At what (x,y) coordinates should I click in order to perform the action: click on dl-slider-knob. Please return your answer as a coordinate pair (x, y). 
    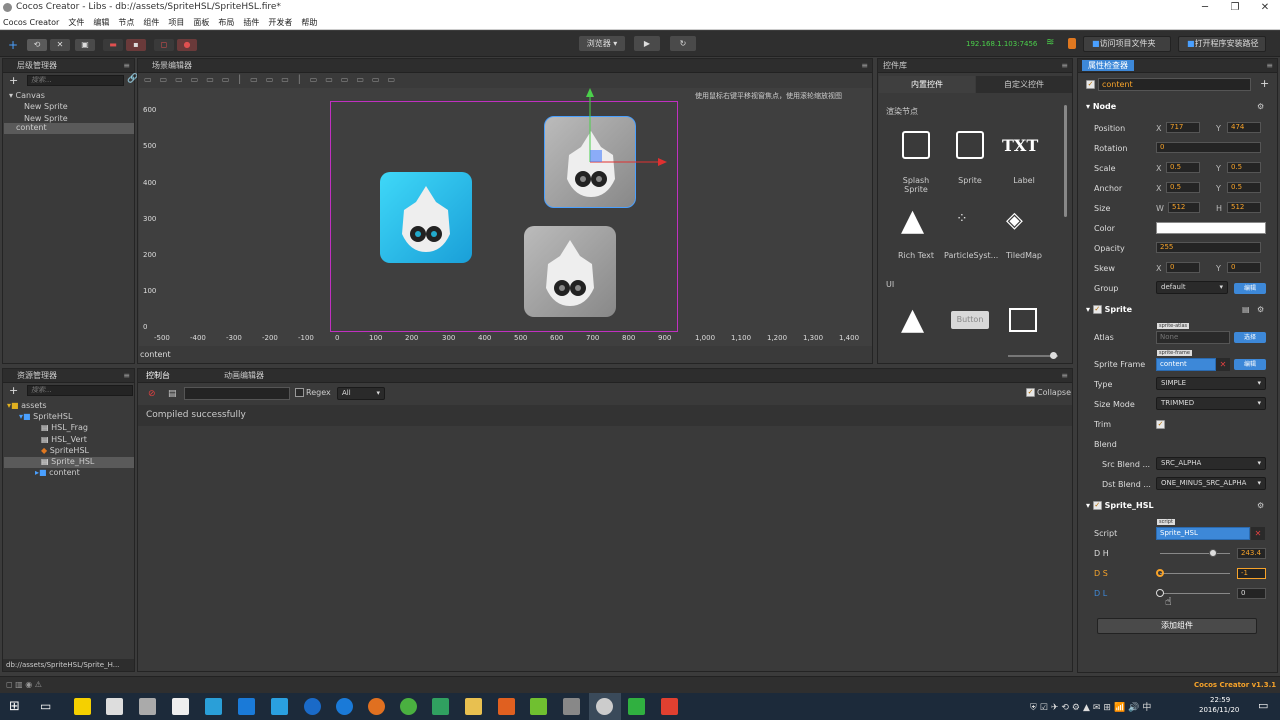
    Looking at the image, I should click on (1160, 593).